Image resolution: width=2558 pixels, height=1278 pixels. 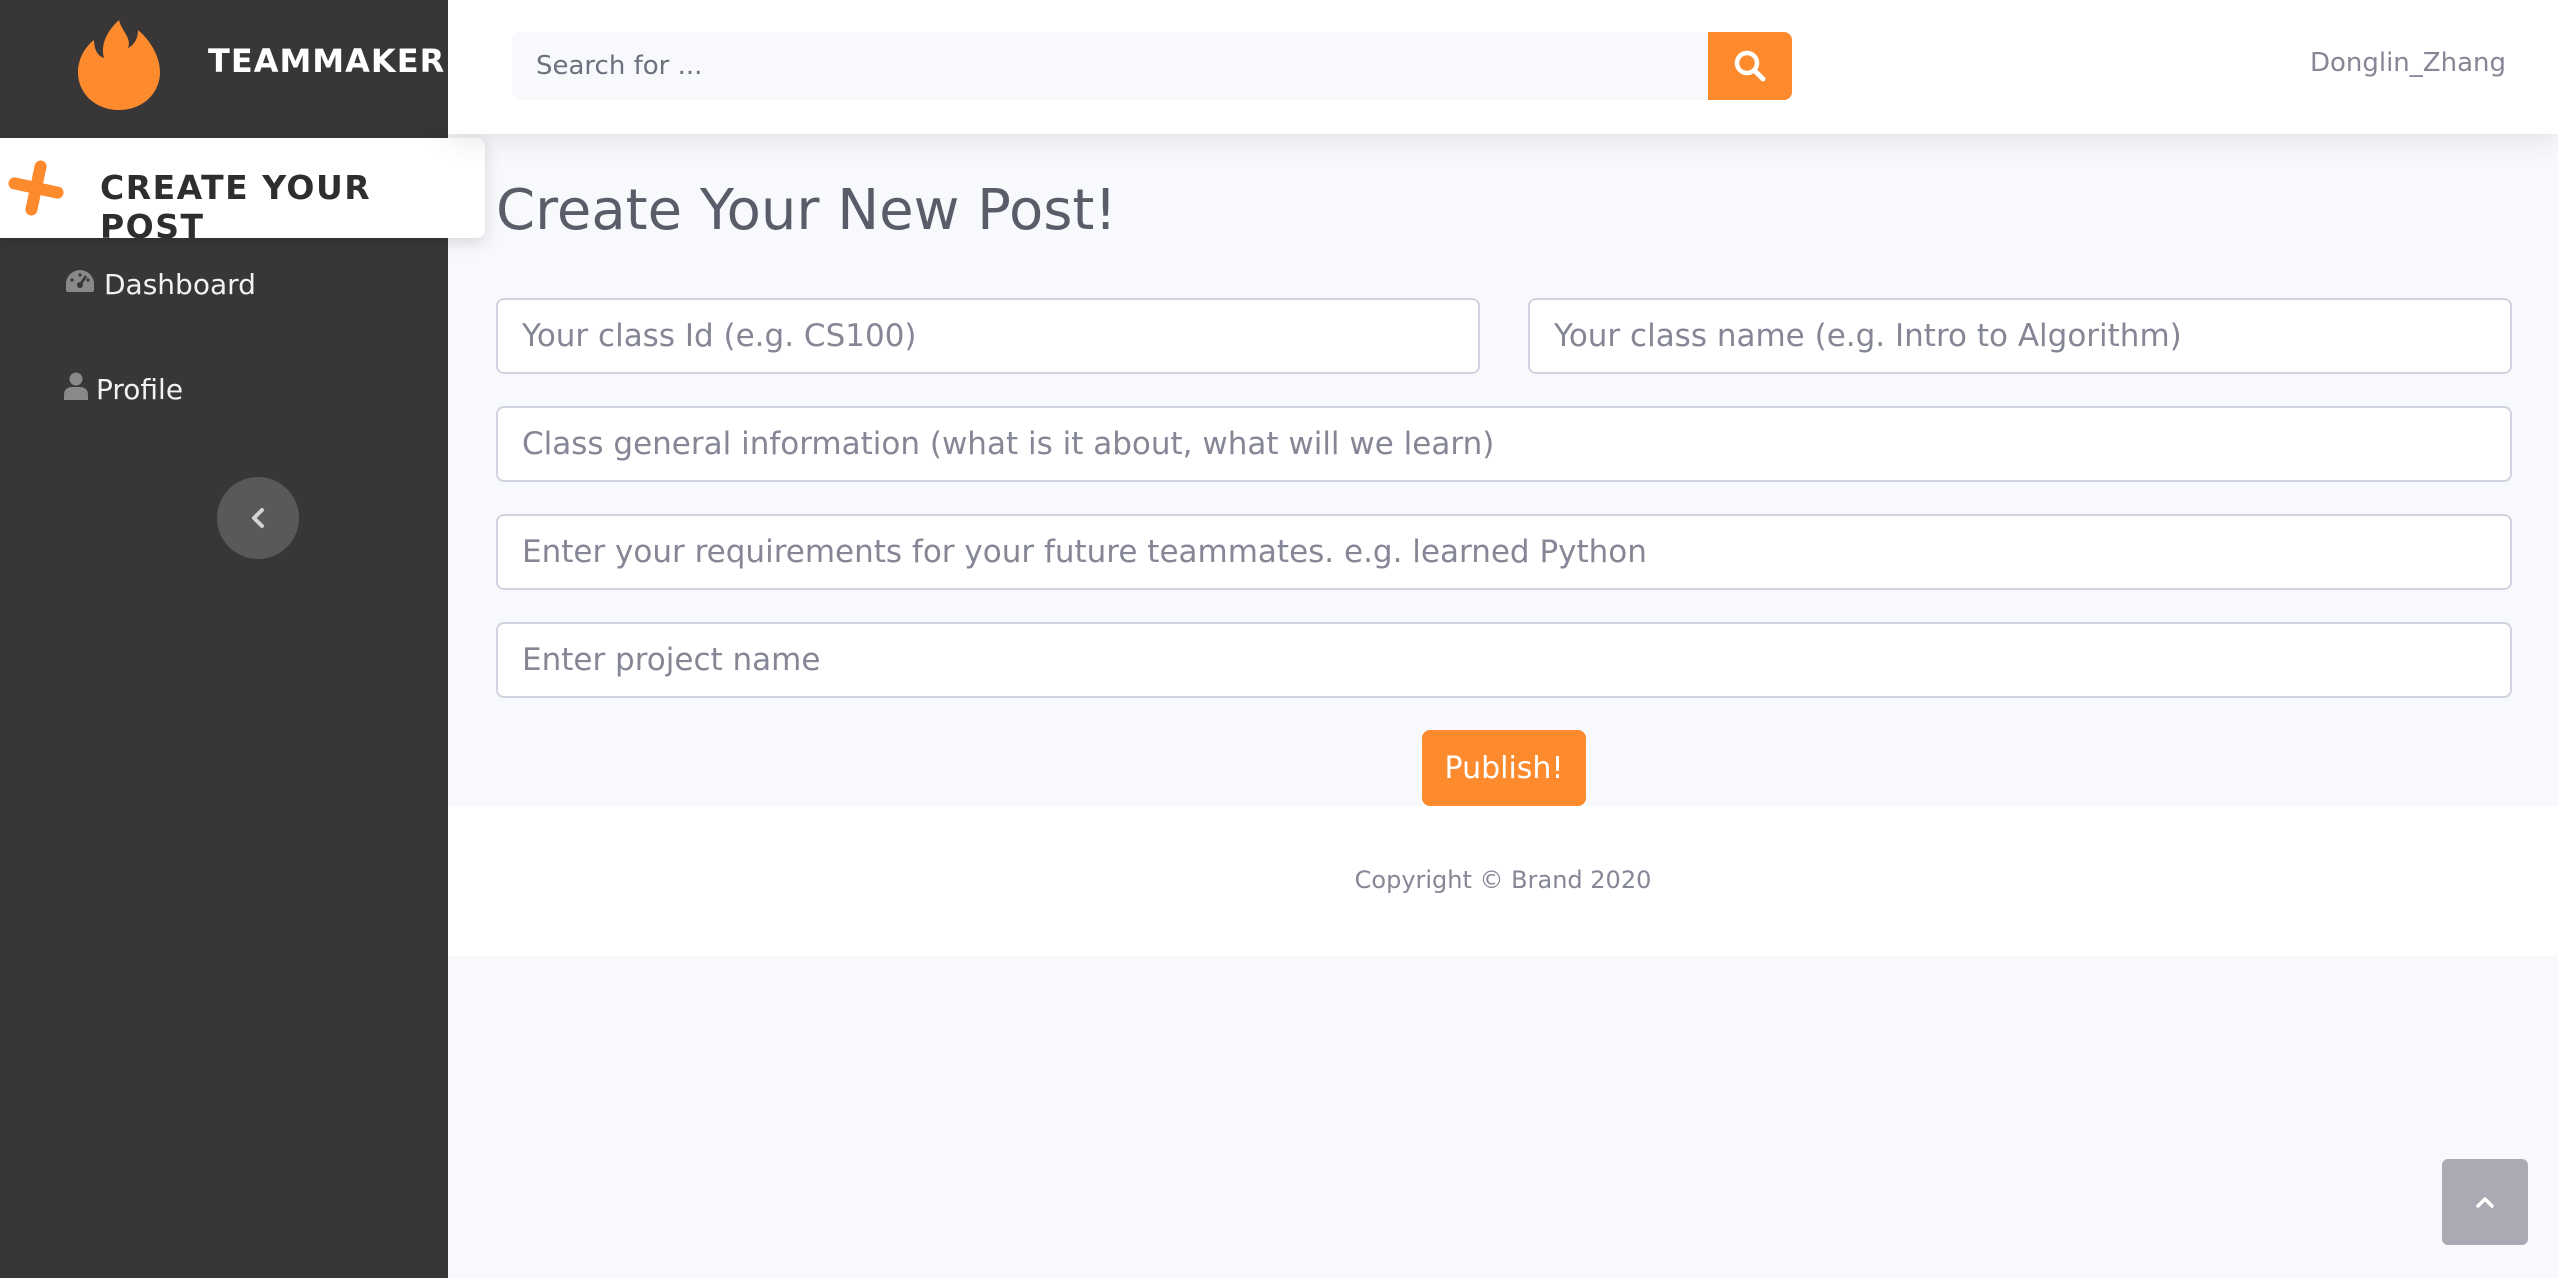 What do you see at coordinates (180, 284) in the screenshot?
I see `sidebar-item-label: Dashboard` at bounding box center [180, 284].